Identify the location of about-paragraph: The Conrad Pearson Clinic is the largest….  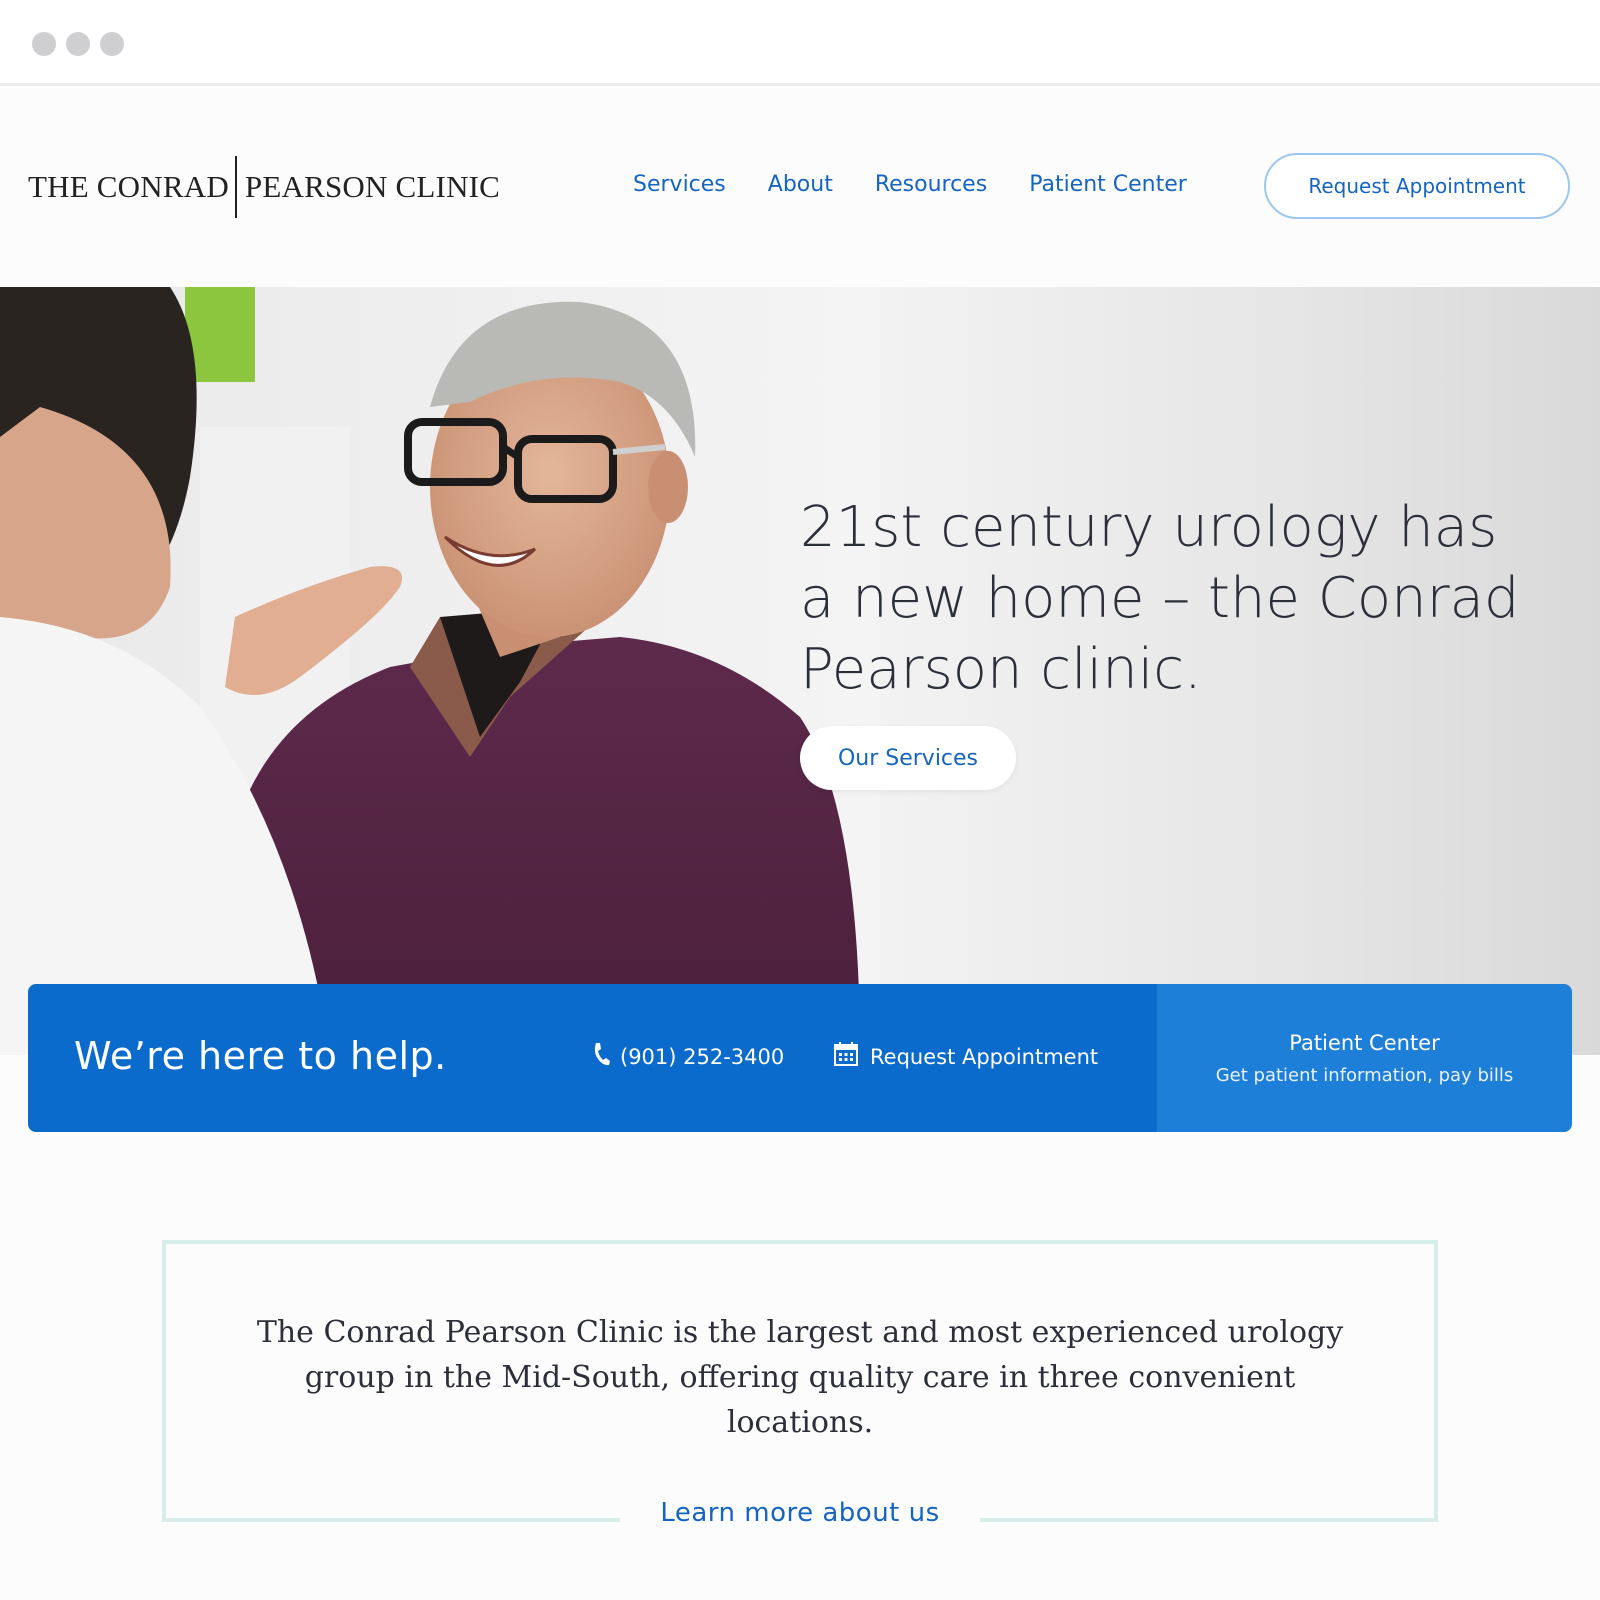
(800, 1377).